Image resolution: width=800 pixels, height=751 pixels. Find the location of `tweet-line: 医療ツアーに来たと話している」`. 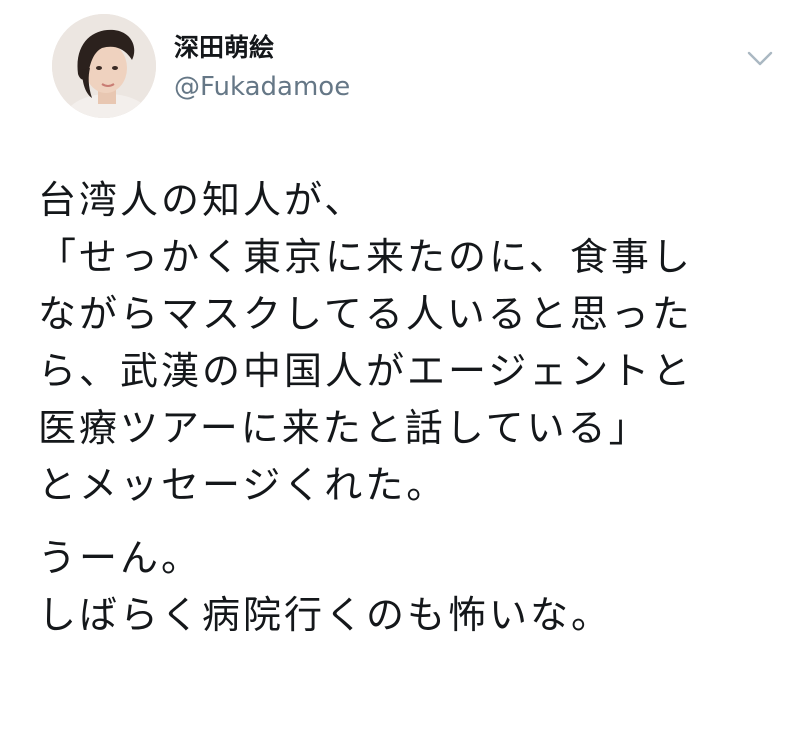

tweet-line: 医療ツアーに来たと話している」 is located at coordinates (344, 428).